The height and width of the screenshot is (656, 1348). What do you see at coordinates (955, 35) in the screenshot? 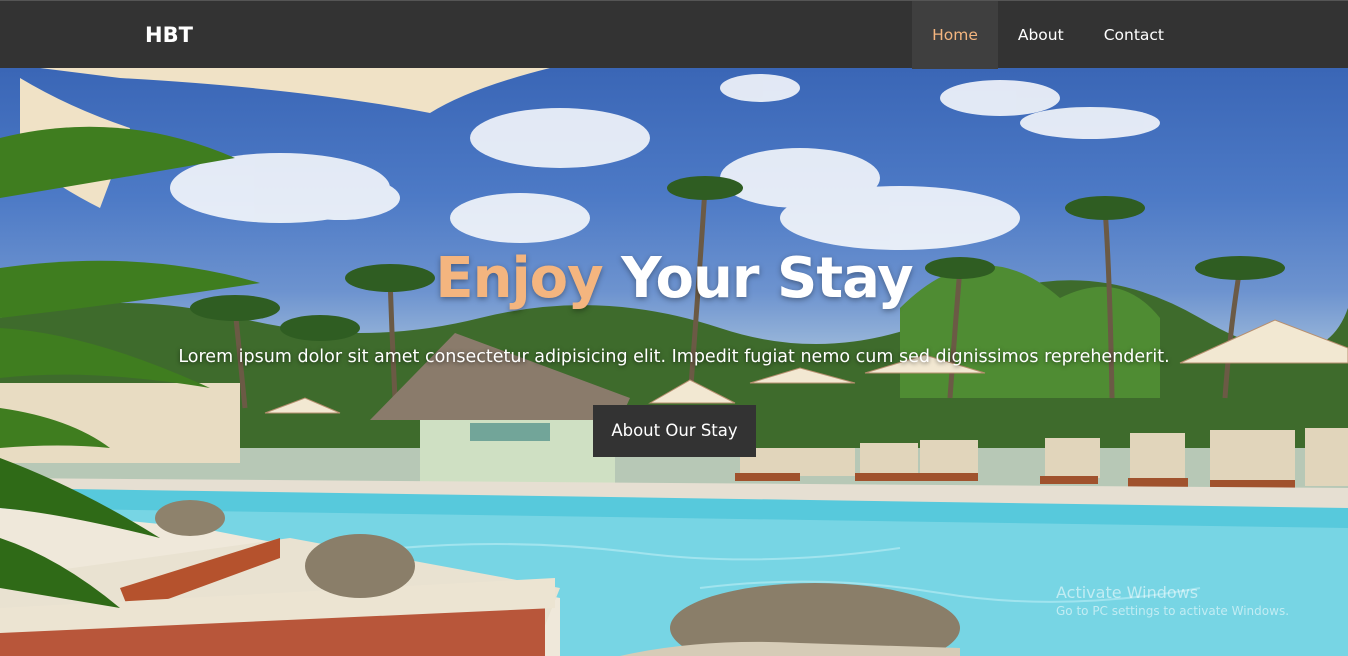
I see `nav-item-home: Home` at bounding box center [955, 35].